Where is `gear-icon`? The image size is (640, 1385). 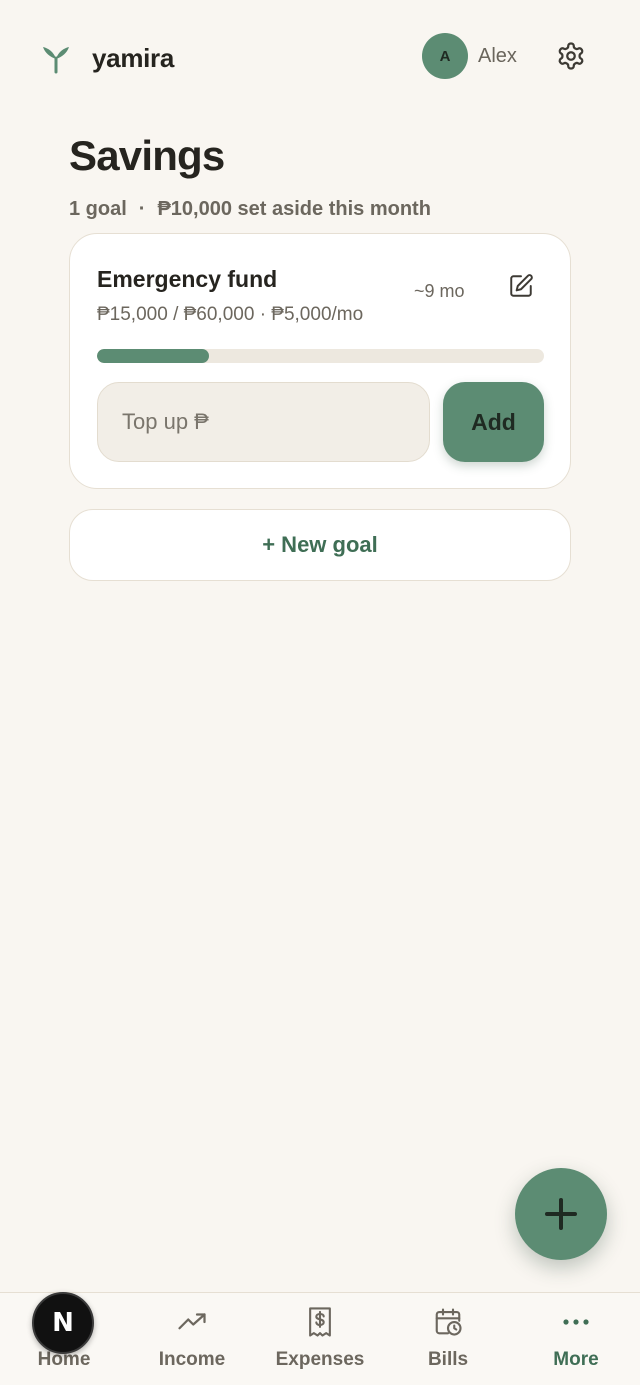
gear-icon is located at coordinates (571, 56).